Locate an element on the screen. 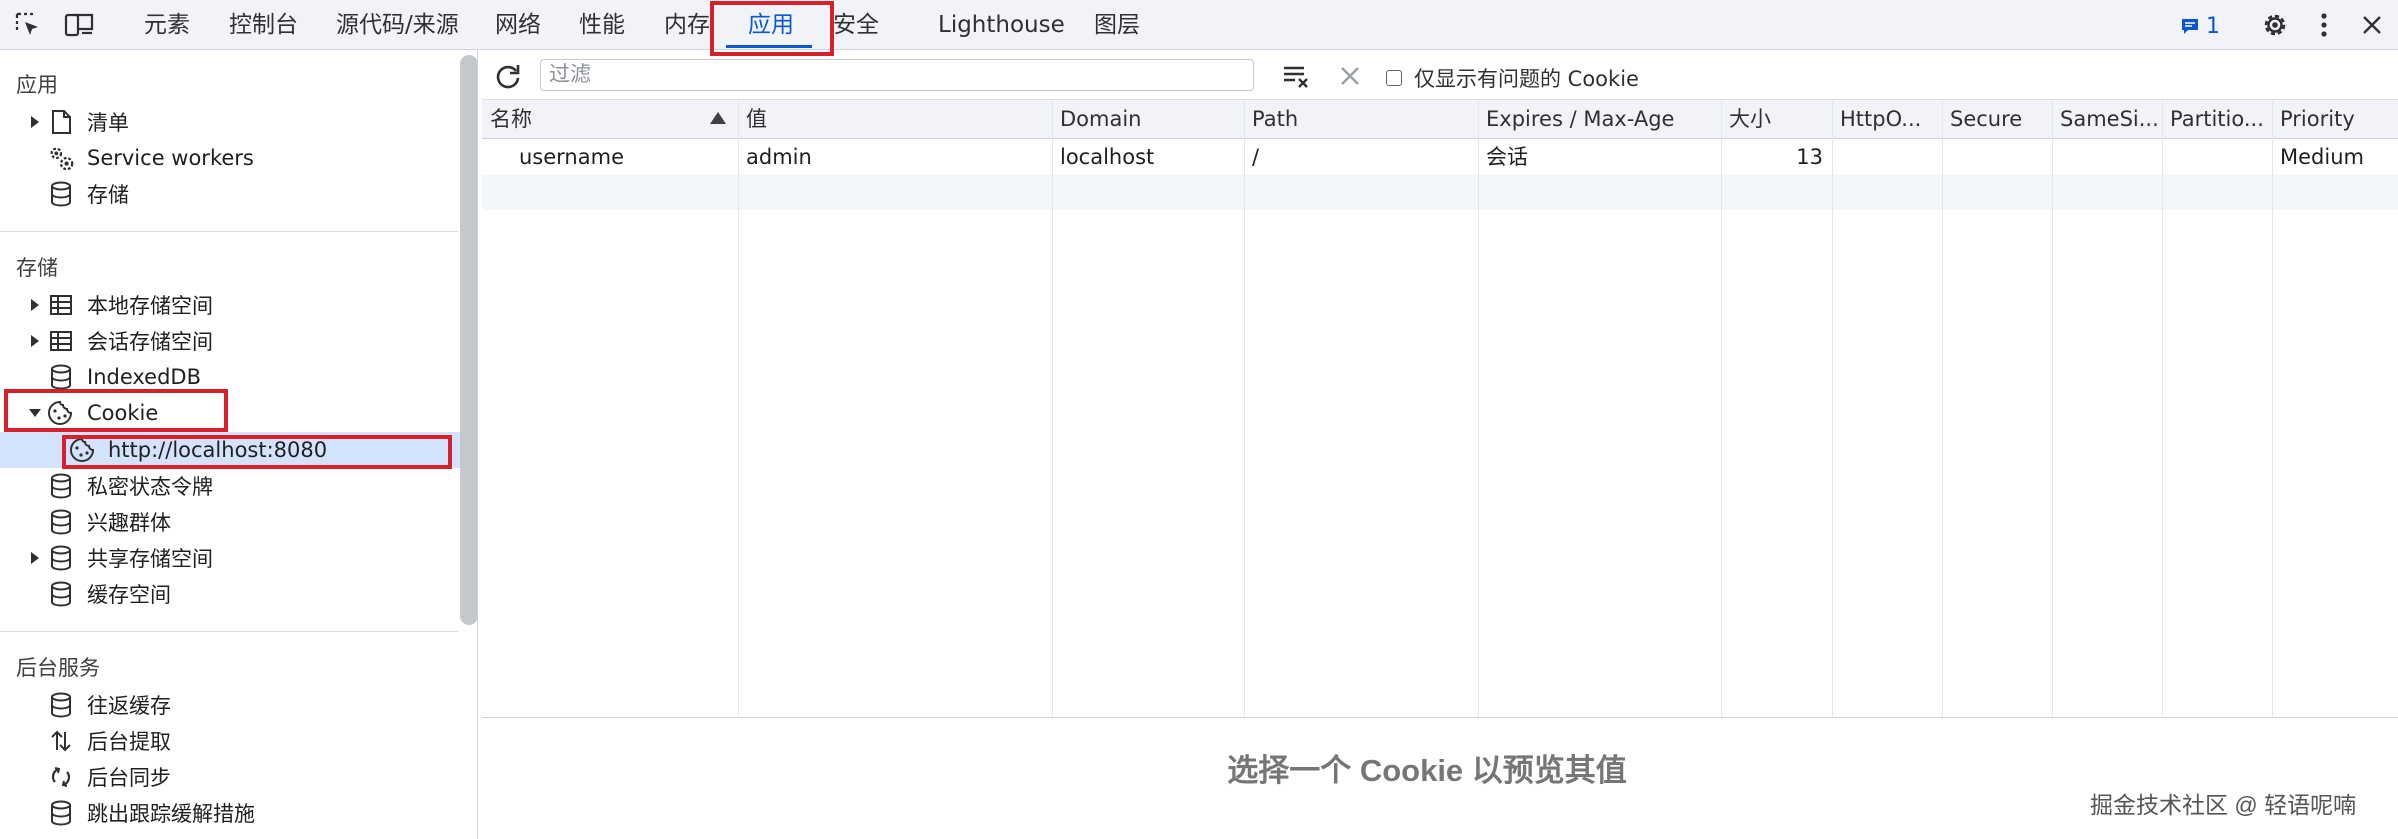 The image size is (2398, 839). cell-partition-key is located at coordinates (2219, 157).